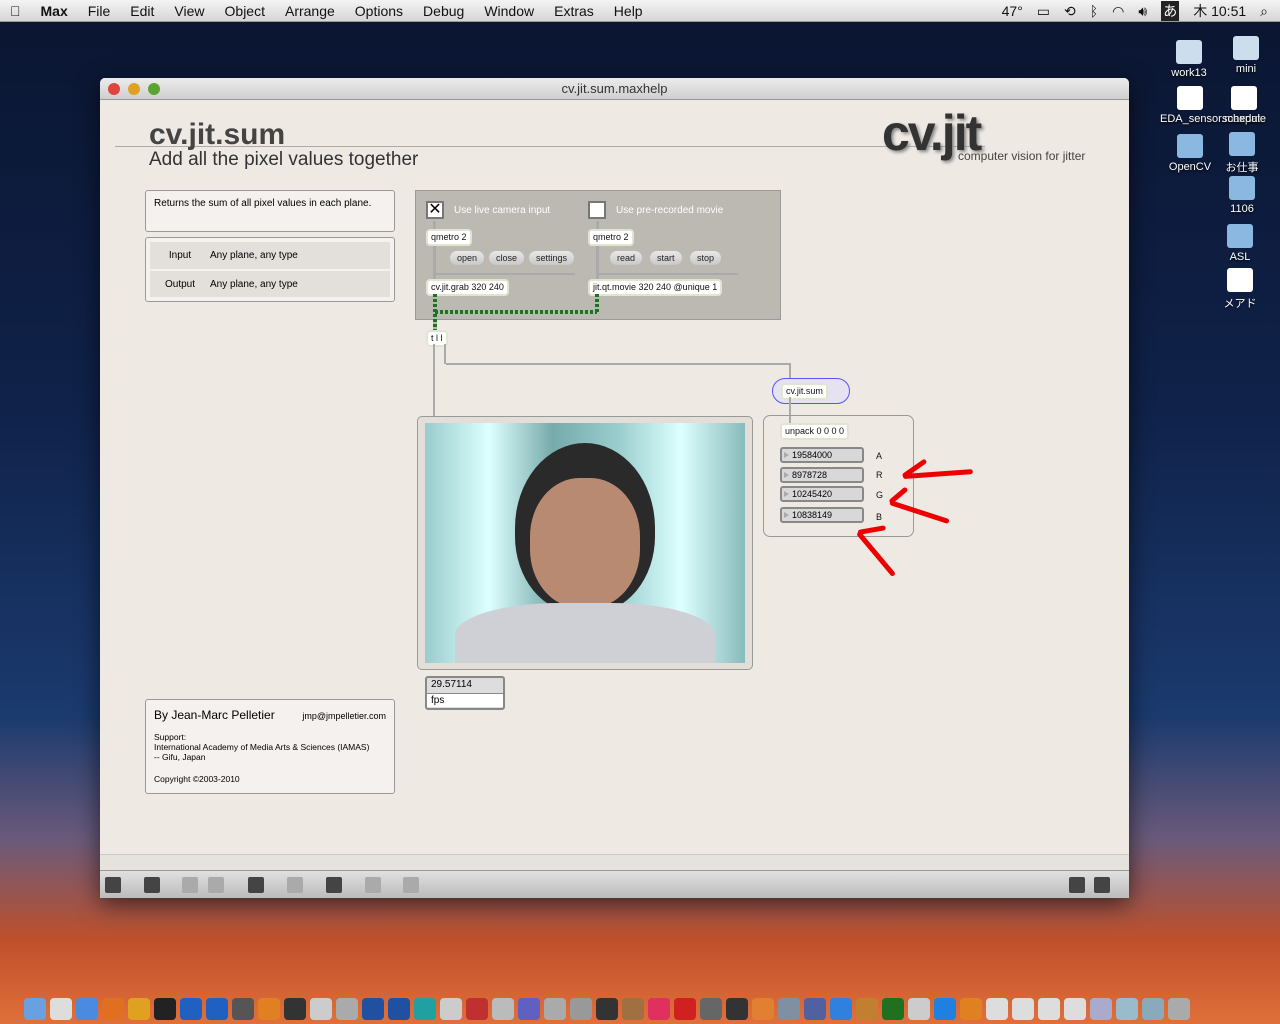 The width and height of the screenshot is (1280, 1024). Describe the element at coordinates (114, 89) in the screenshot. I see `close-button` at that location.